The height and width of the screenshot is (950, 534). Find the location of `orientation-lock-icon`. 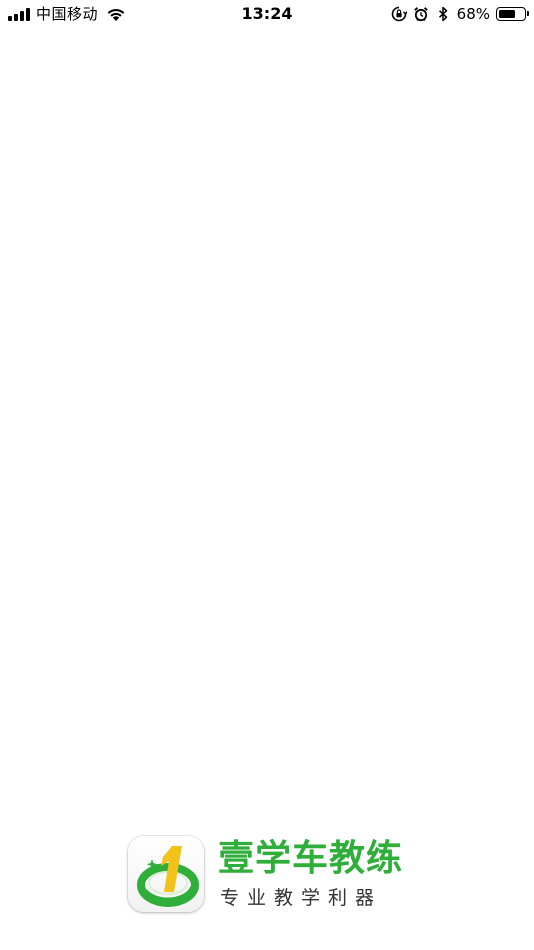

orientation-lock-icon is located at coordinates (399, 14).